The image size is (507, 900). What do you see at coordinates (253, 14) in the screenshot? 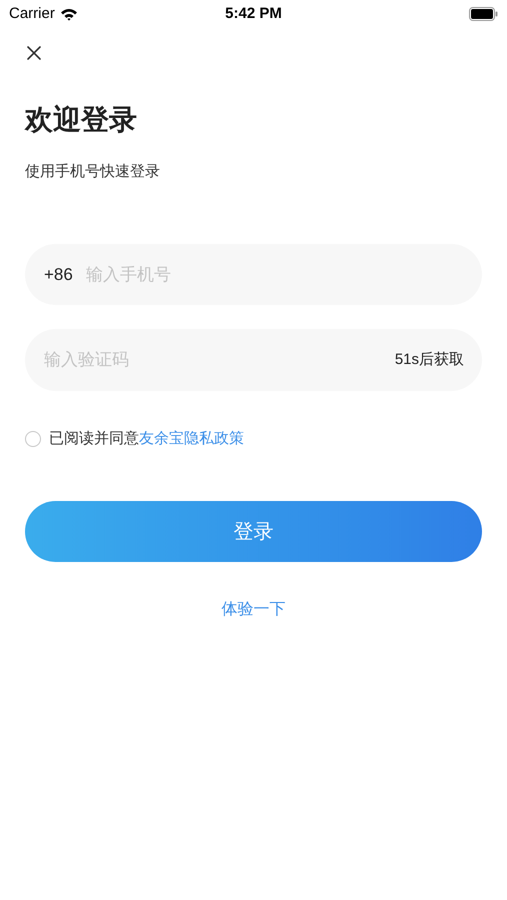
I see `status-time: 5:42 PM` at bounding box center [253, 14].